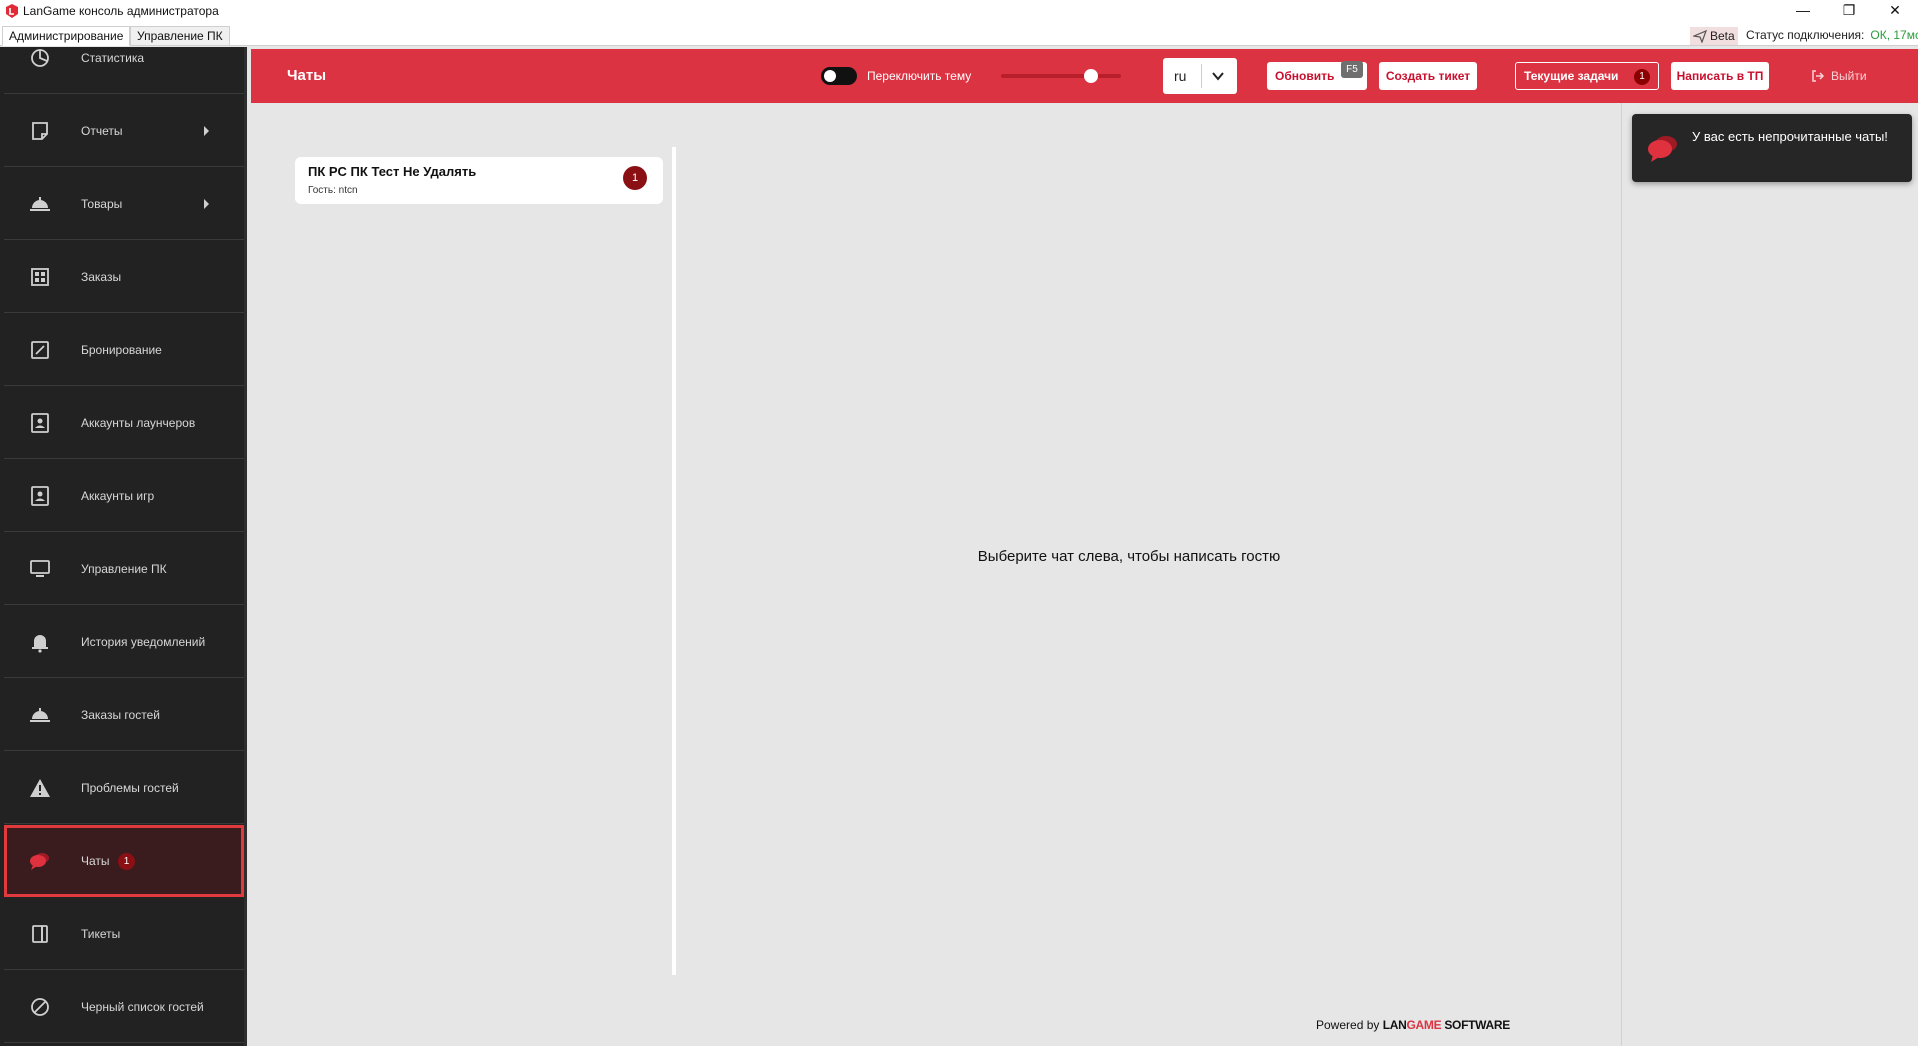 The width and height of the screenshot is (1918, 1046). I want to click on logout-button: Выйти, so click(1839, 76).